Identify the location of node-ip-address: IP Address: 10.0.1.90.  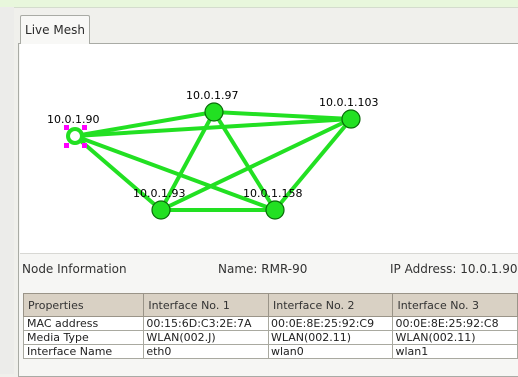
(454, 269).